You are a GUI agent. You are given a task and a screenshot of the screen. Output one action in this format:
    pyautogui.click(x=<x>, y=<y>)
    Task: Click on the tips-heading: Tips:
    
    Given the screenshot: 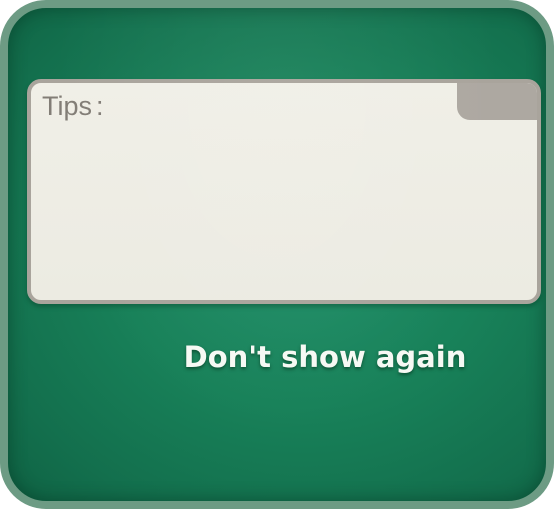 What is the action you would take?
    pyautogui.click(x=73, y=106)
    